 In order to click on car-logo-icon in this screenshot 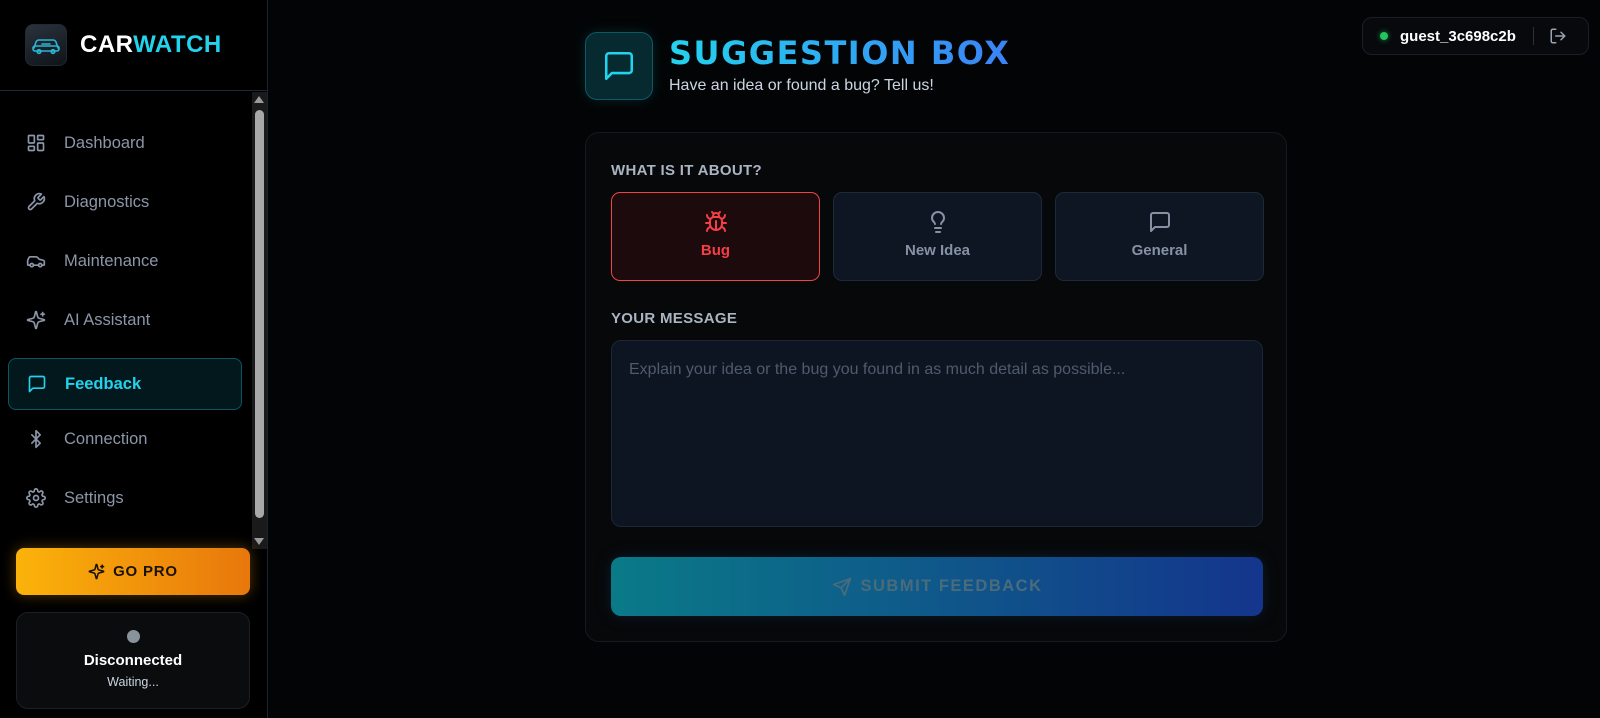, I will do `click(46, 45)`.